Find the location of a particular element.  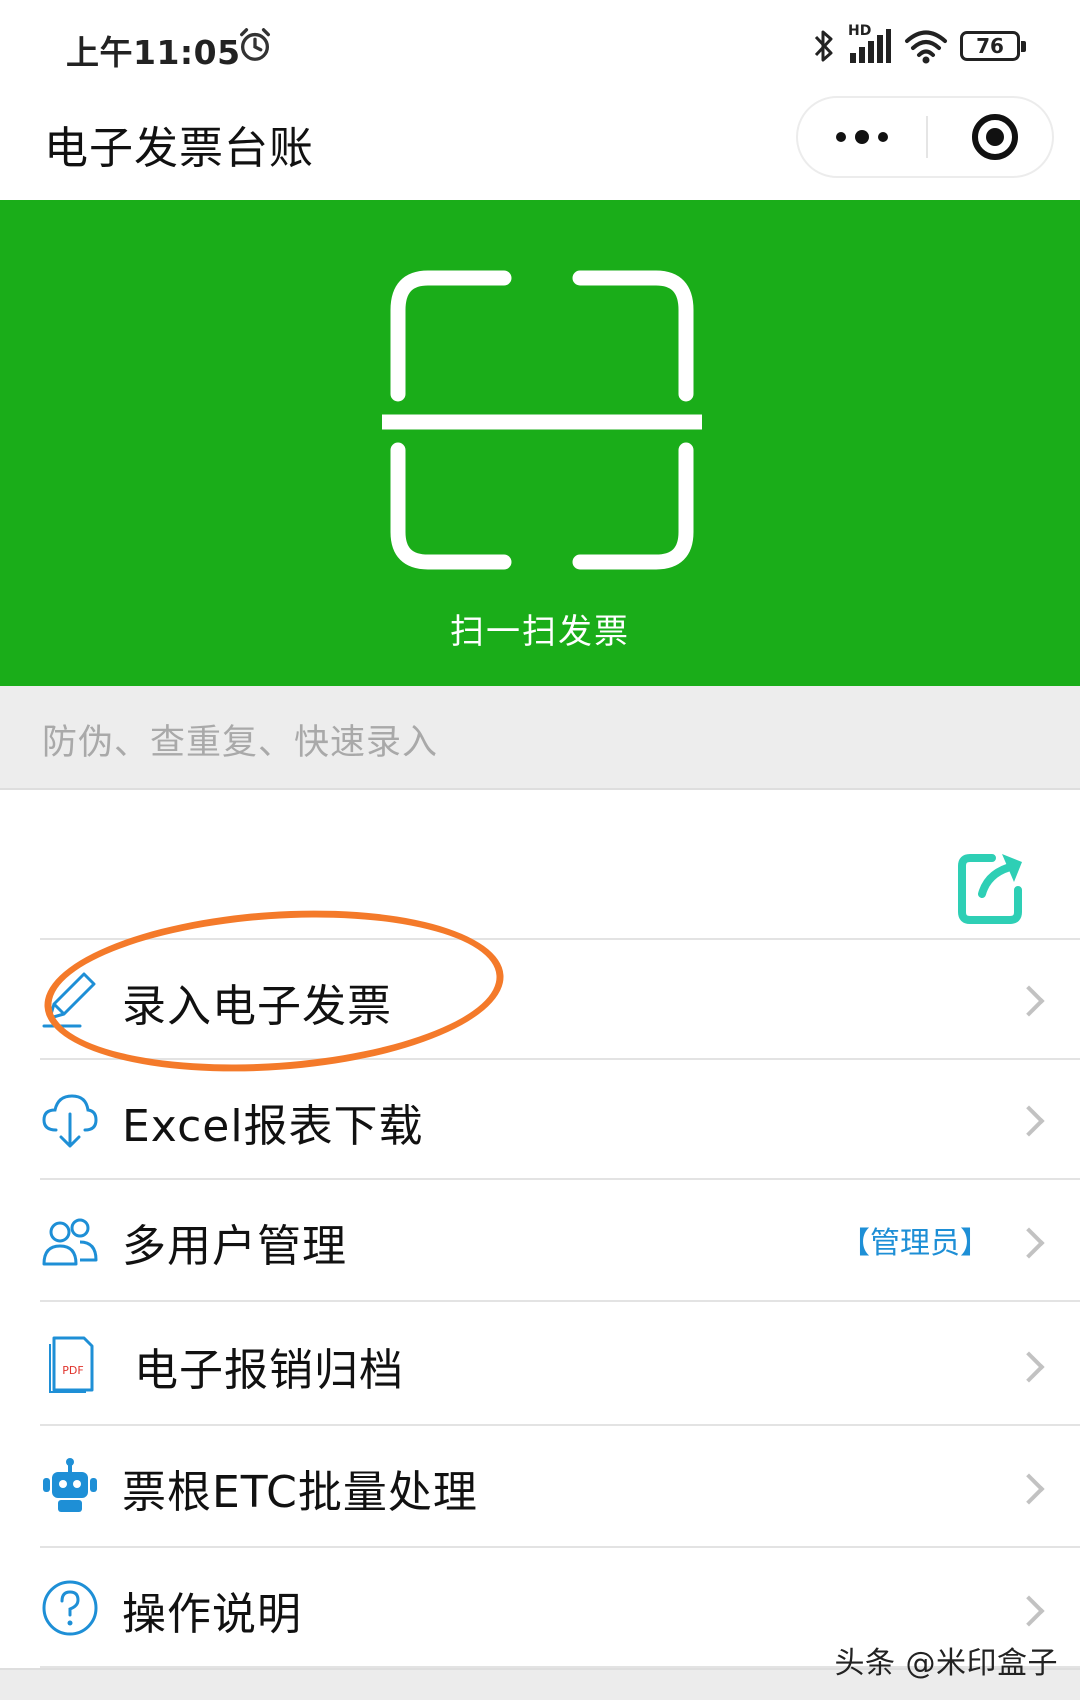

scan-frame-icon is located at coordinates (542, 420).